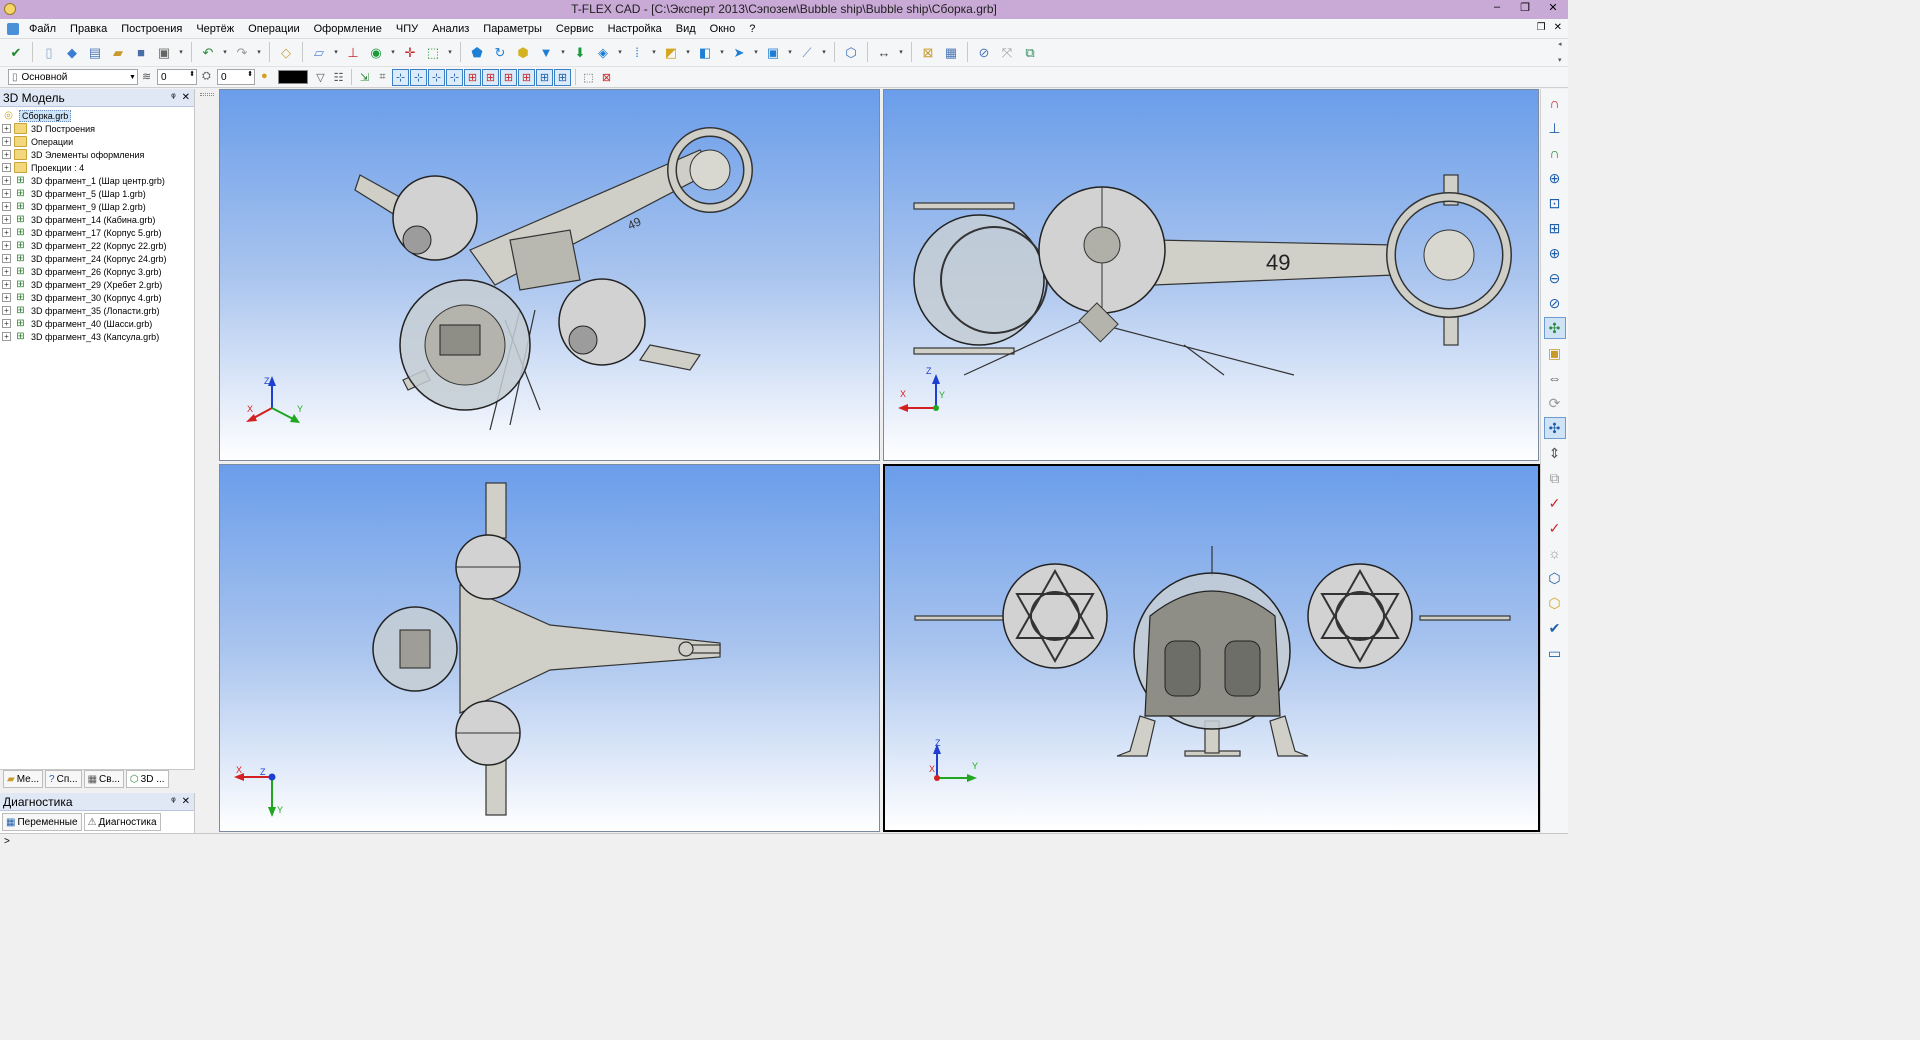 Image resolution: width=1920 pixels, height=1040 pixels. What do you see at coordinates (98, 258) in the screenshot?
I see `tree-item: + ⊞ 3D фрагмент_24 (Корпус 24.grb)` at bounding box center [98, 258].